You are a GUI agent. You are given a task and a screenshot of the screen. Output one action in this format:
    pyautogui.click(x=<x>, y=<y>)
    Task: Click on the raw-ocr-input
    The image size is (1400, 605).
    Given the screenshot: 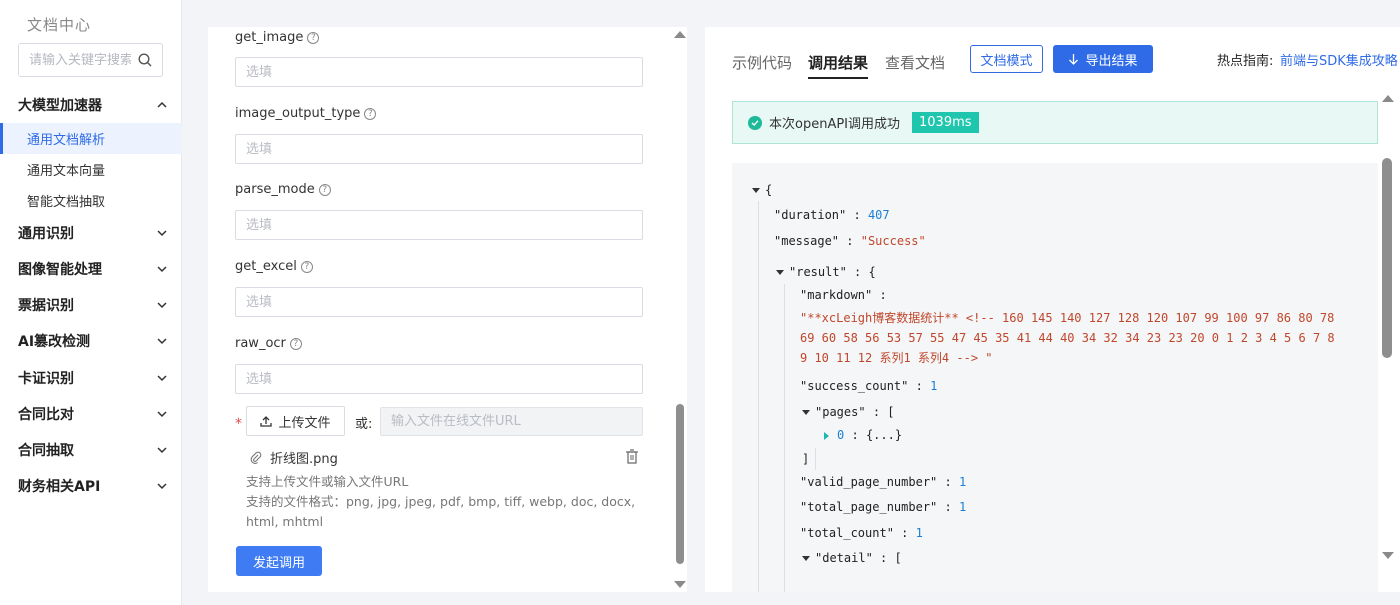 What is the action you would take?
    pyautogui.click(x=439, y=379)
    